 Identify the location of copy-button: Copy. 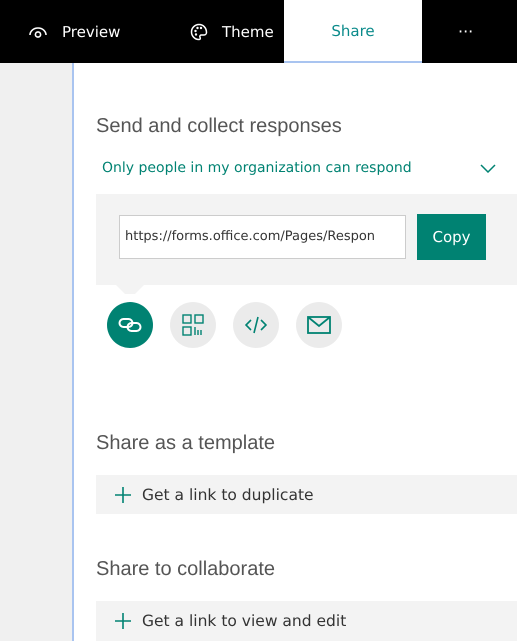
(451, 237).